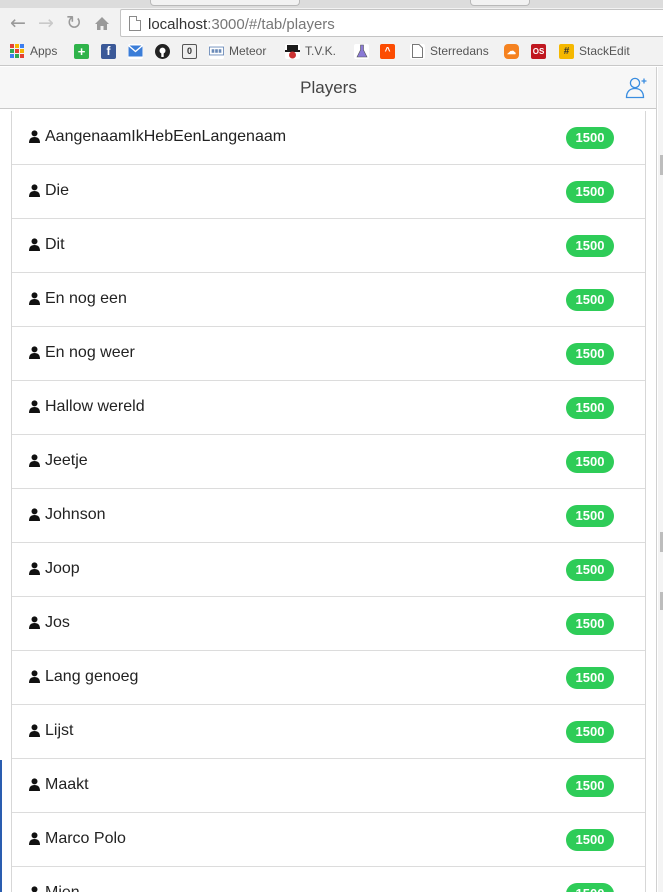 The height and width of the screenshot is (892, 663). I want to click on bookmark-os: OS, so click(541, 51).